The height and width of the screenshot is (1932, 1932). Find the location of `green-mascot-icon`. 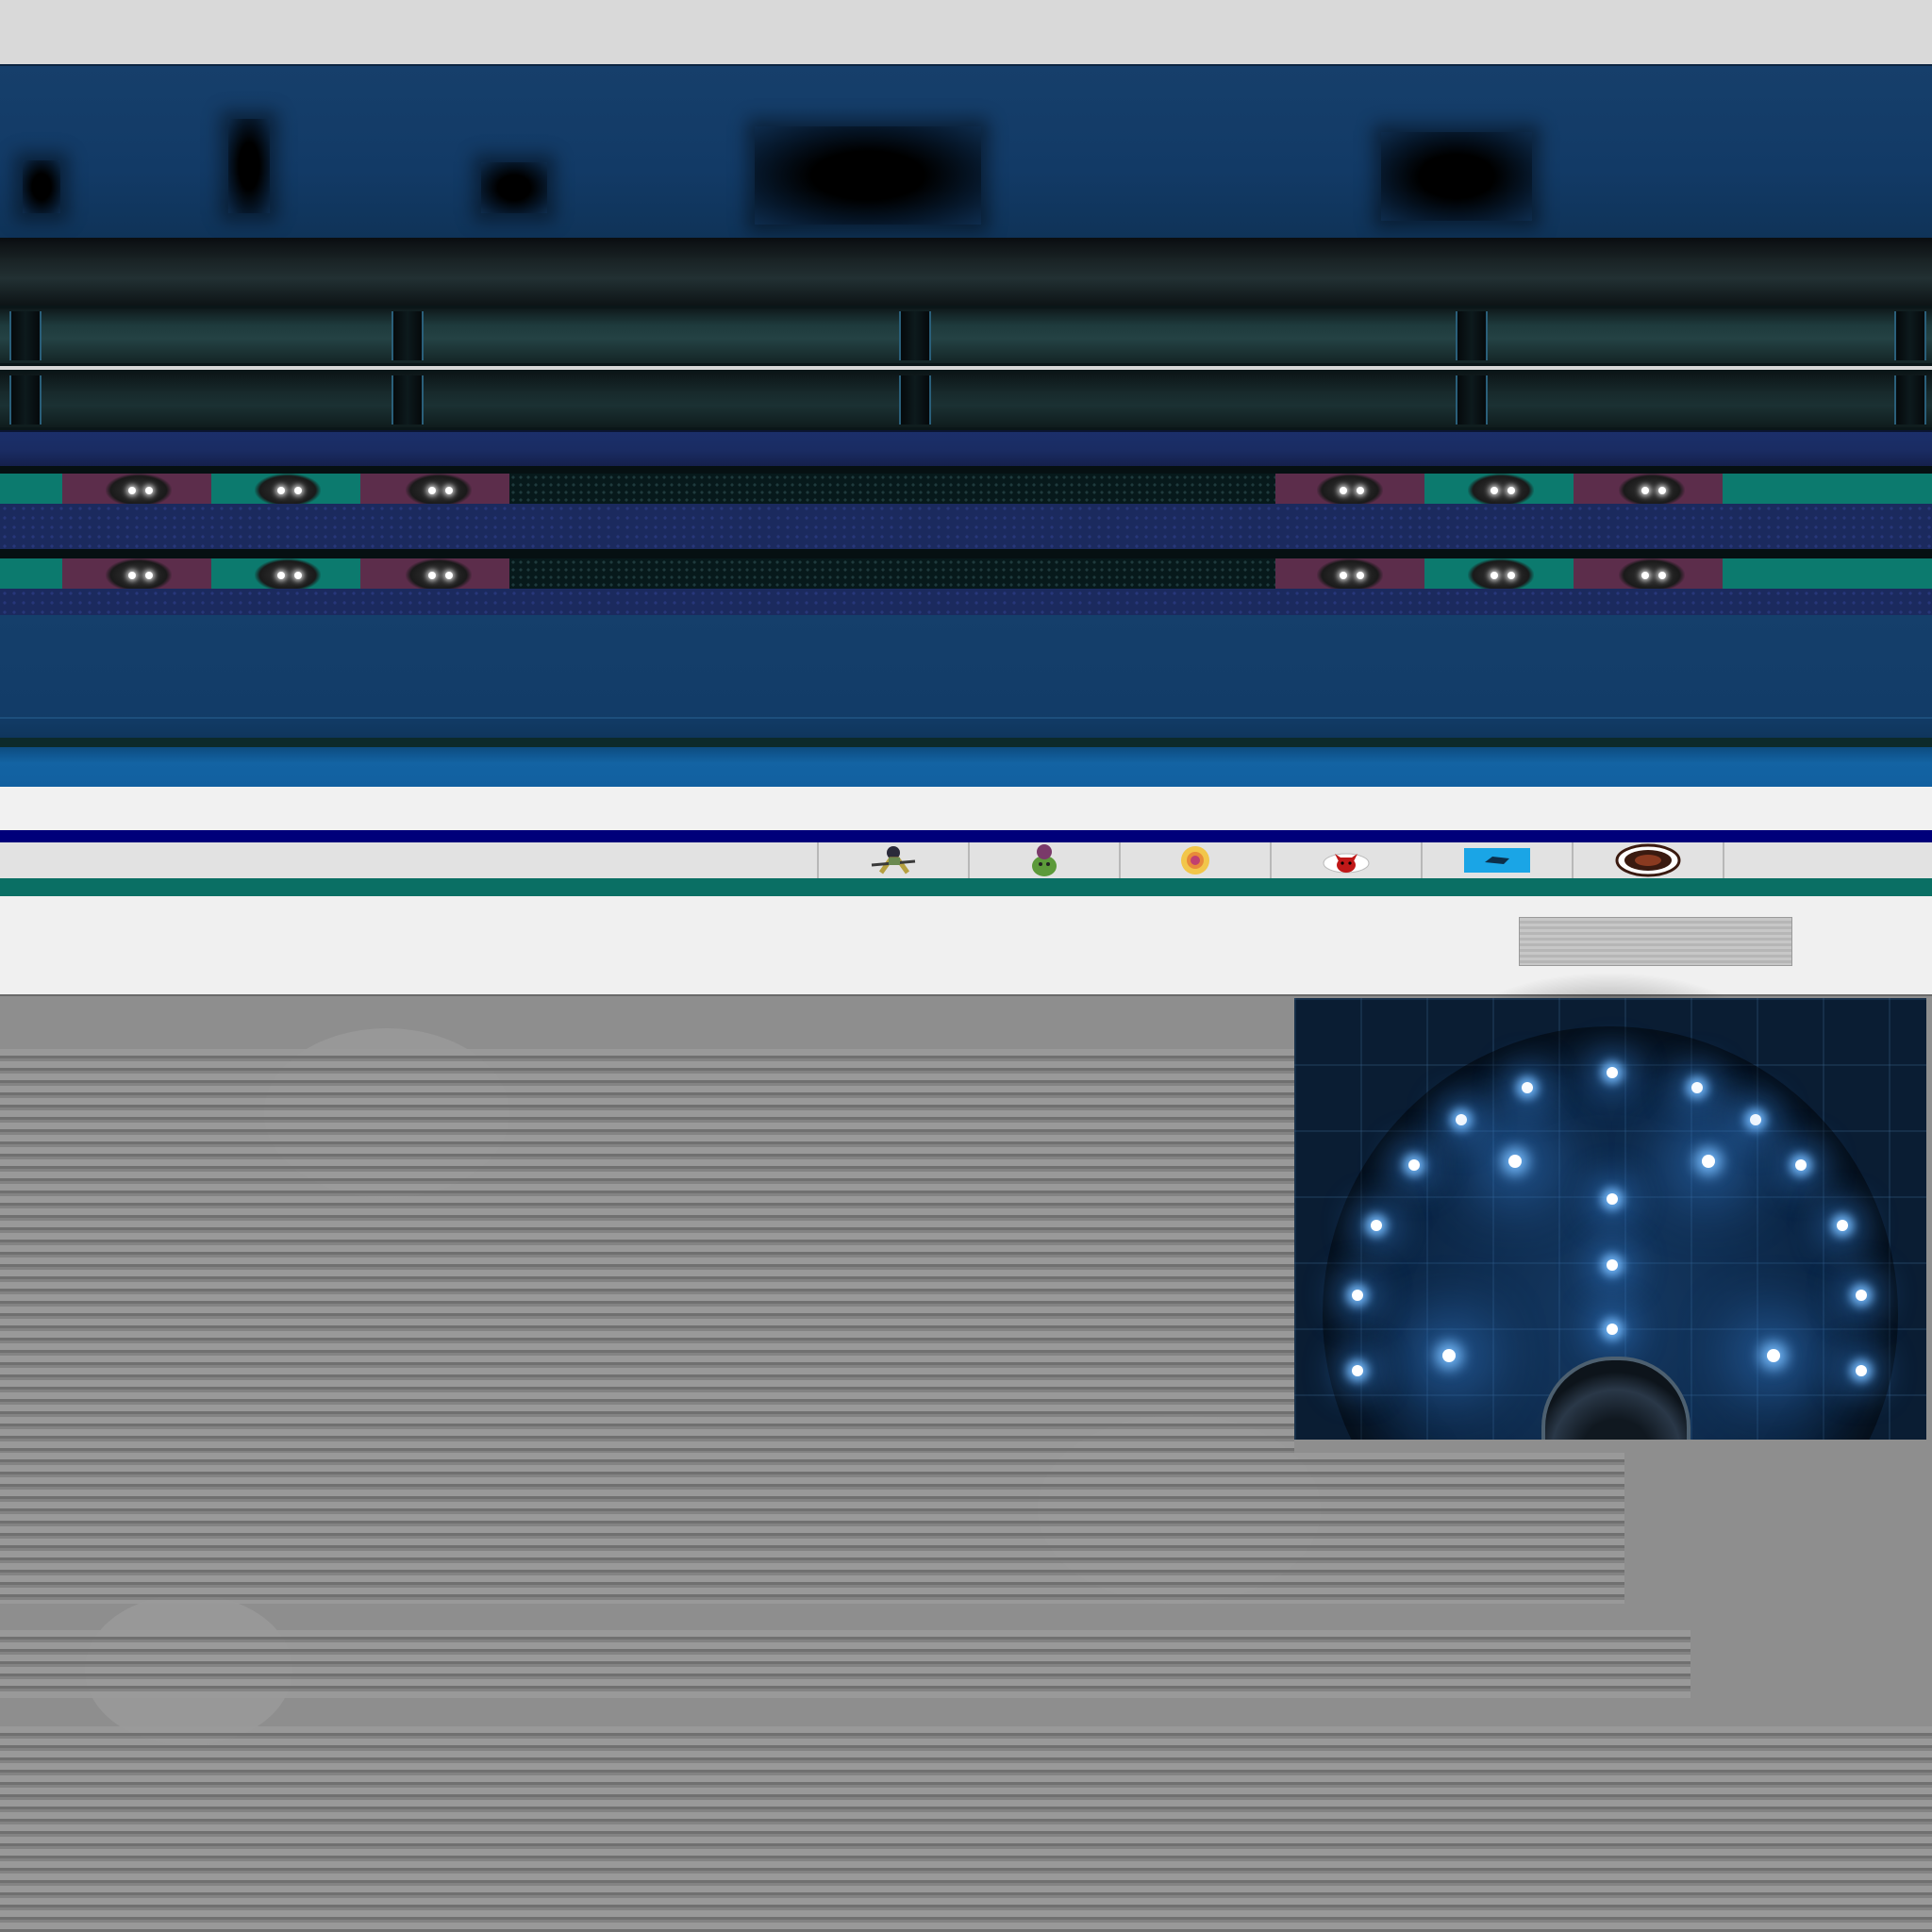

green-mascot-icon is located at coordinates (1044, 860).